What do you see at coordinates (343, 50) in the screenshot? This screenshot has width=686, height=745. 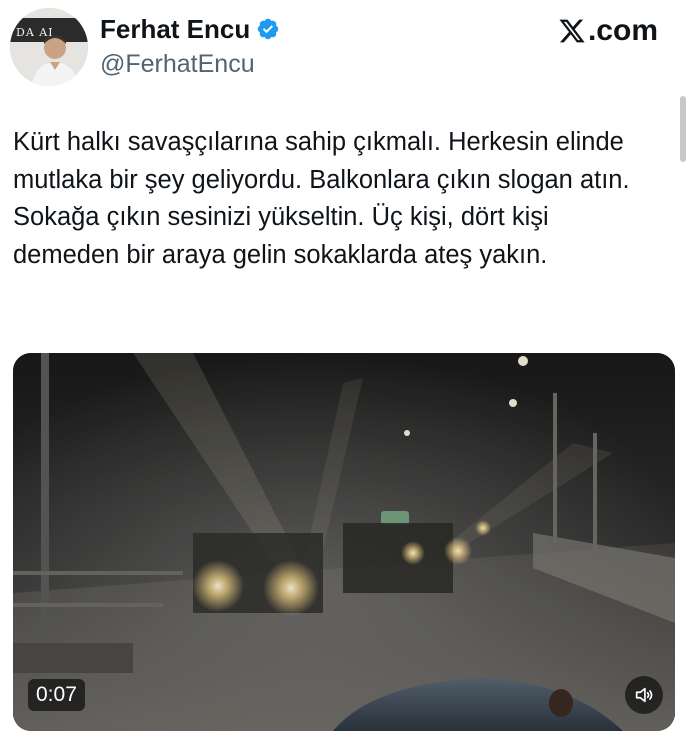 I see `tweet-header: DA AI Ferhat Encu @FerhatEncu .com` at bounding box center [343, 50].